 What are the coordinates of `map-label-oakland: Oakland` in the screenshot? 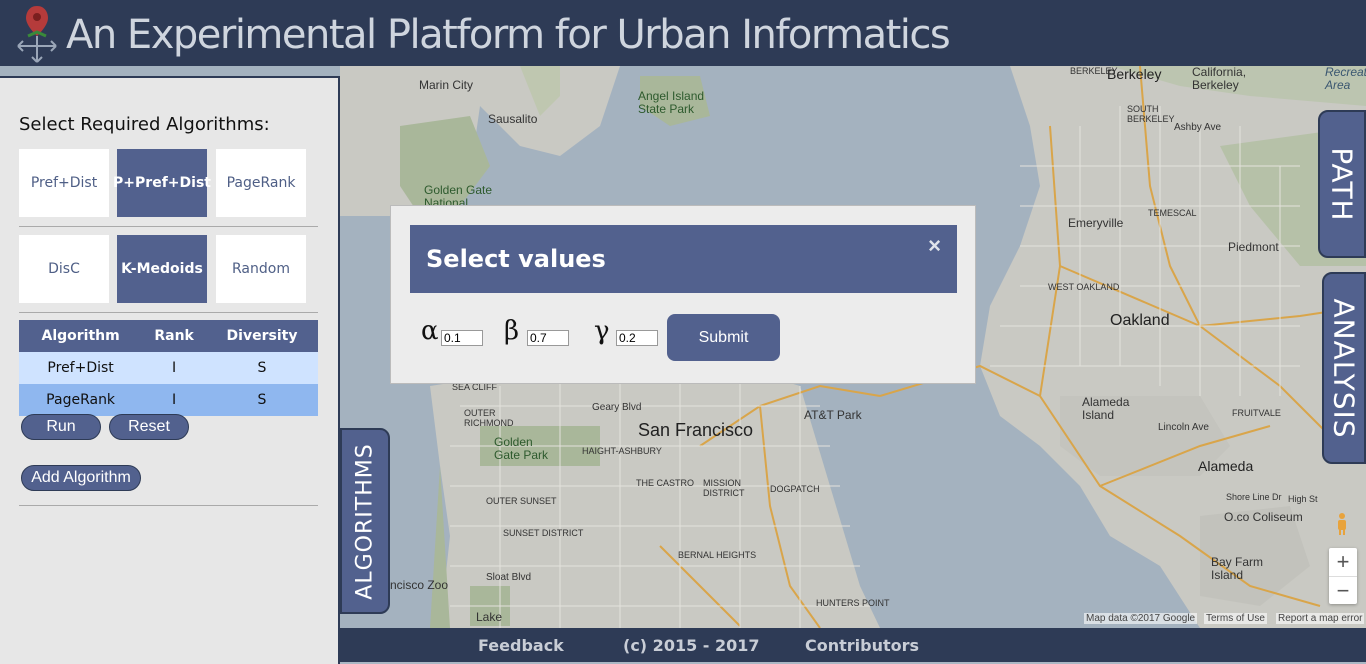 It's located at (1140, 320).